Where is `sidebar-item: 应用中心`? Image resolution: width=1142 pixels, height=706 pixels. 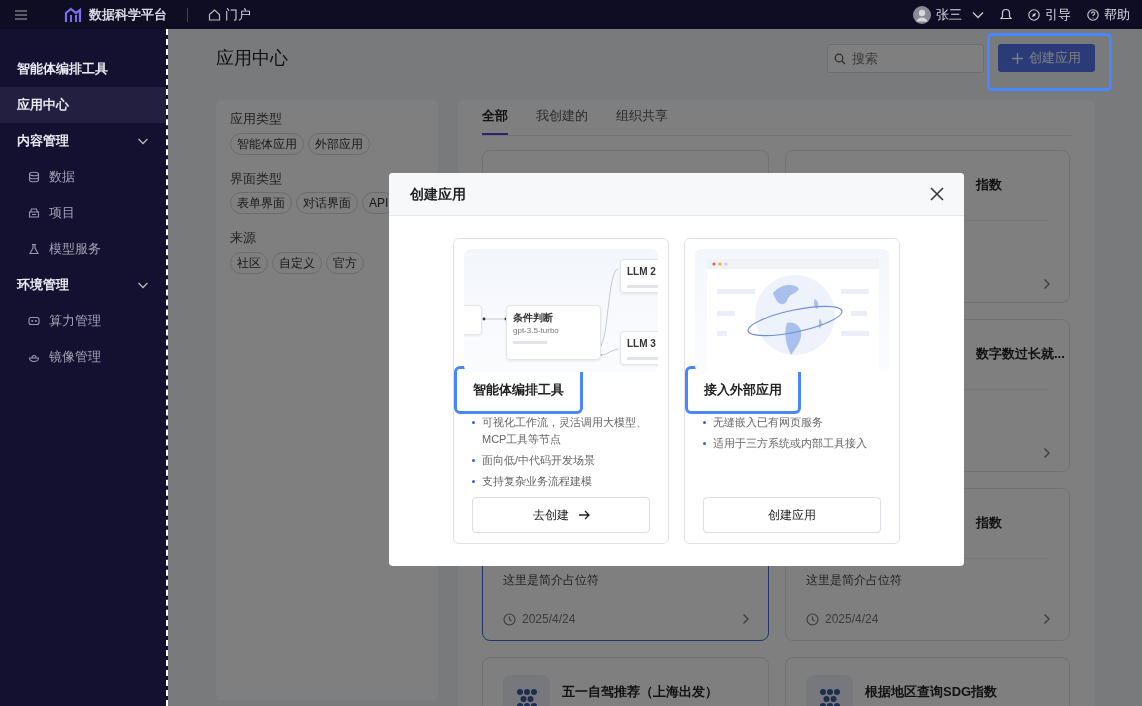 sidebar-item: 应用中心 is located at coordinates (83, 105).